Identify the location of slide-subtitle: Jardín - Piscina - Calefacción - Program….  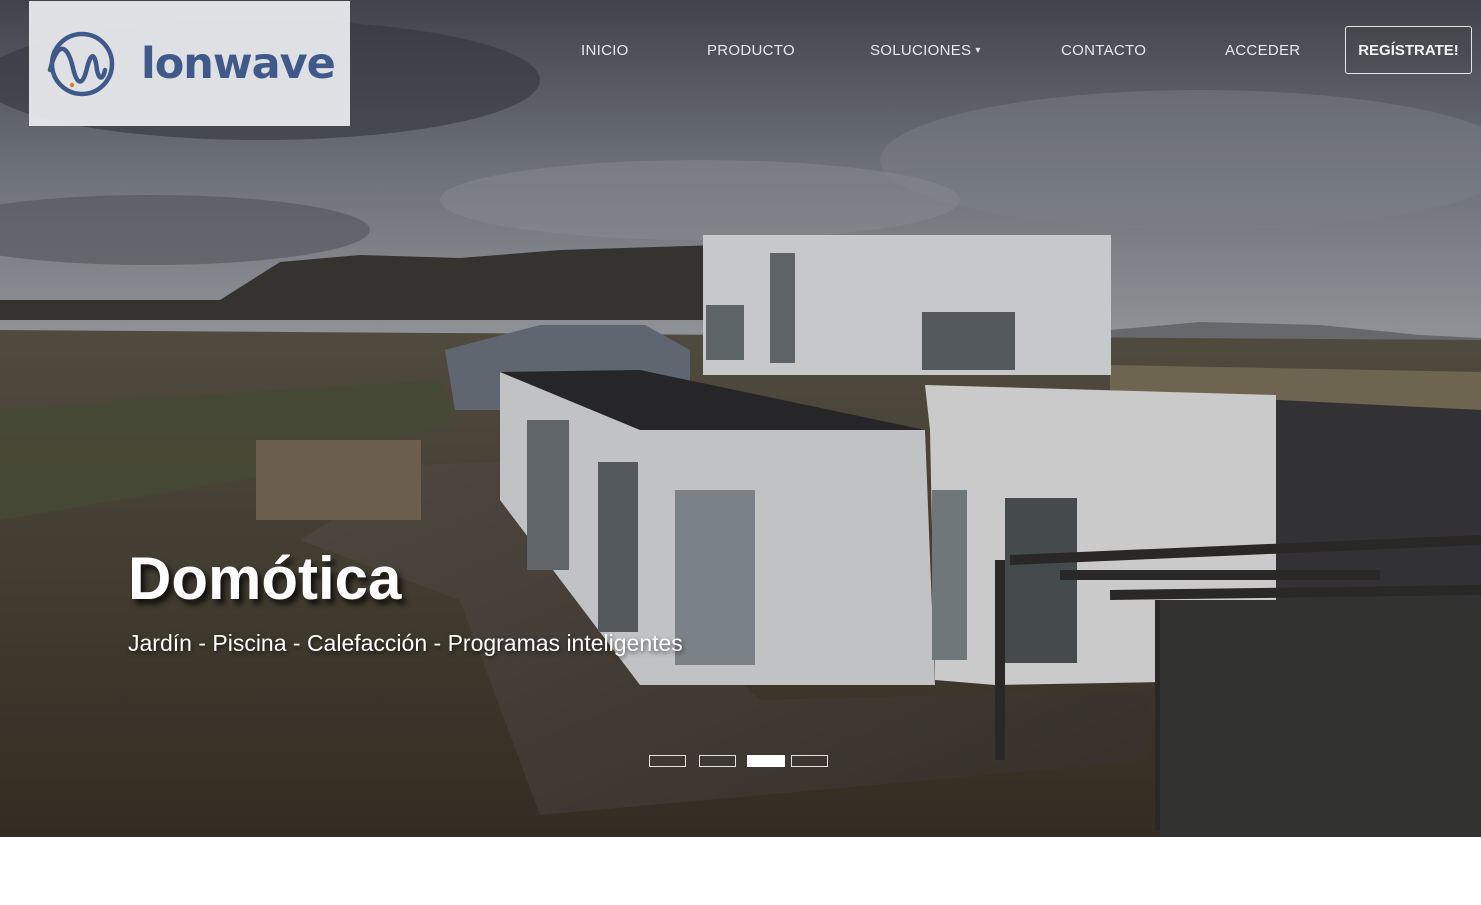
(405, 643).